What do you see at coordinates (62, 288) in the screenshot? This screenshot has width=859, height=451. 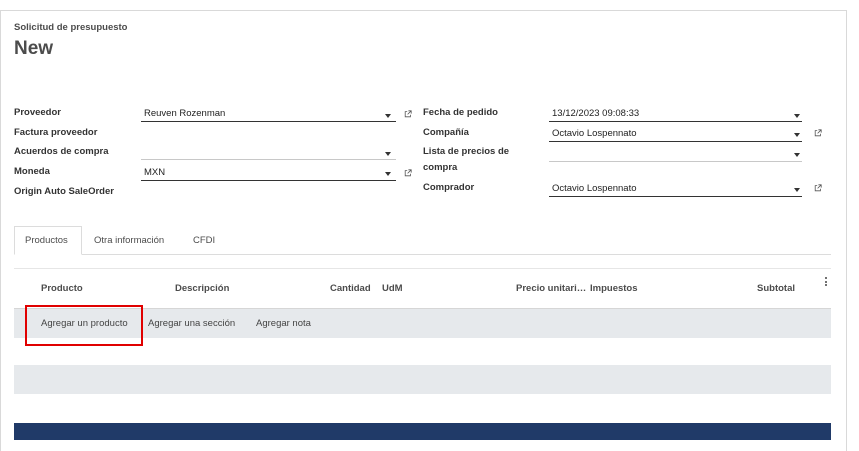 I see `column-producto: Producto` at bounding box center [62, 288].